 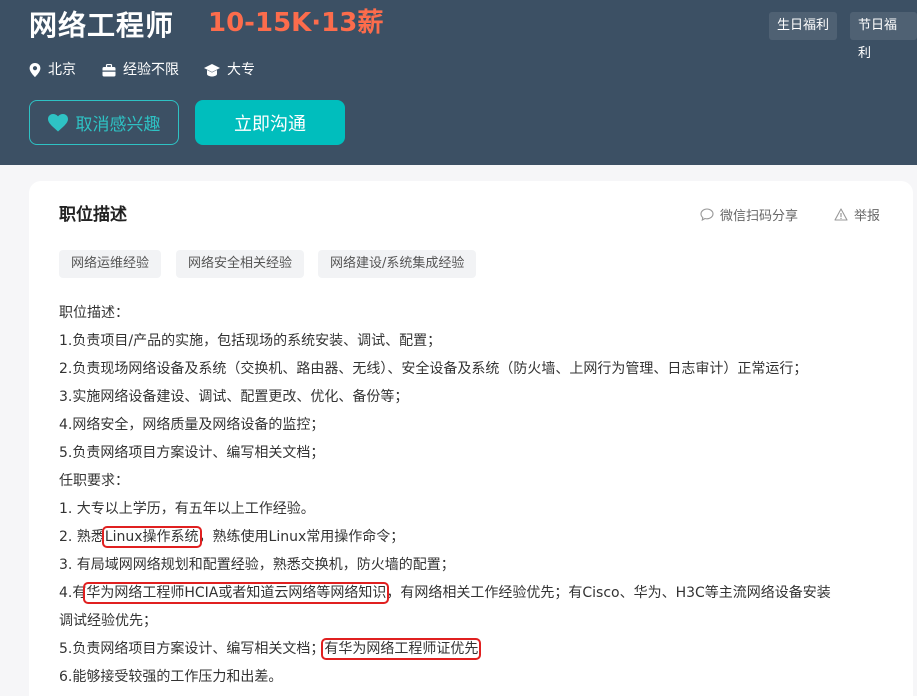 What do you see at coordinates (73, 593) in the screenshot?
I see `line-prefix: 4.有` at bounding box center [73, 593].